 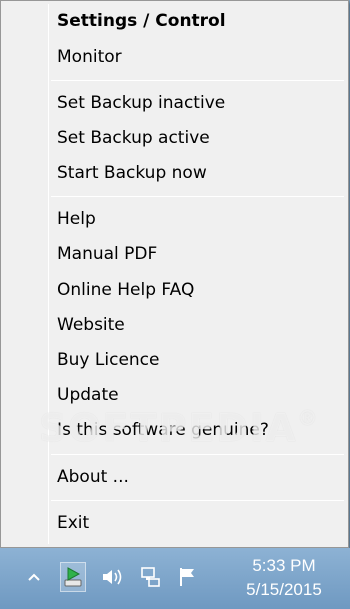 What do you see at coordinates (174, 290) in the screenshot?
I see `menu-item-online-help-faq: Online Help FAQ` at bounding box center [174, 290].